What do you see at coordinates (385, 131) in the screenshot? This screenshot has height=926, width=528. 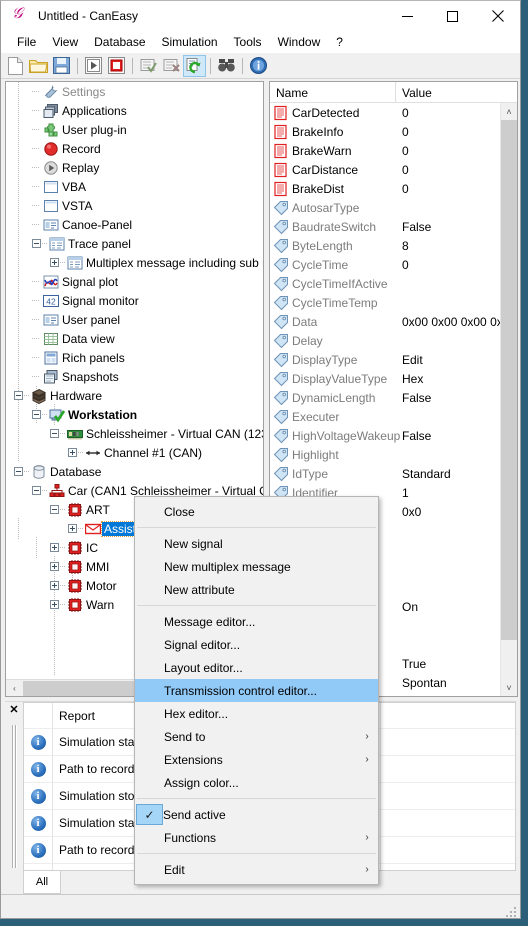 I see `property-row: BrakeInfo 0` at bounding box center [385, 131].